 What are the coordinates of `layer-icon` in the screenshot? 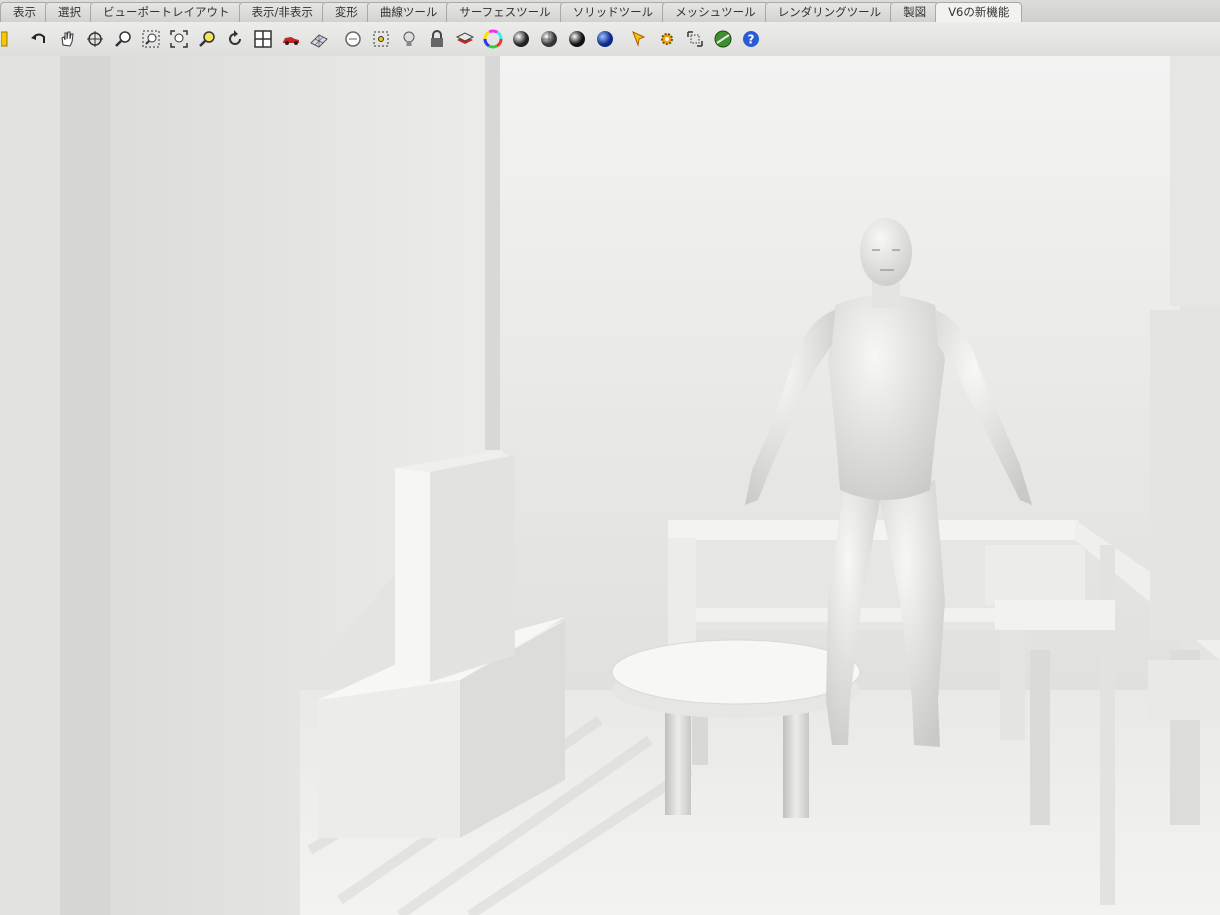 It's located at (465, 39).